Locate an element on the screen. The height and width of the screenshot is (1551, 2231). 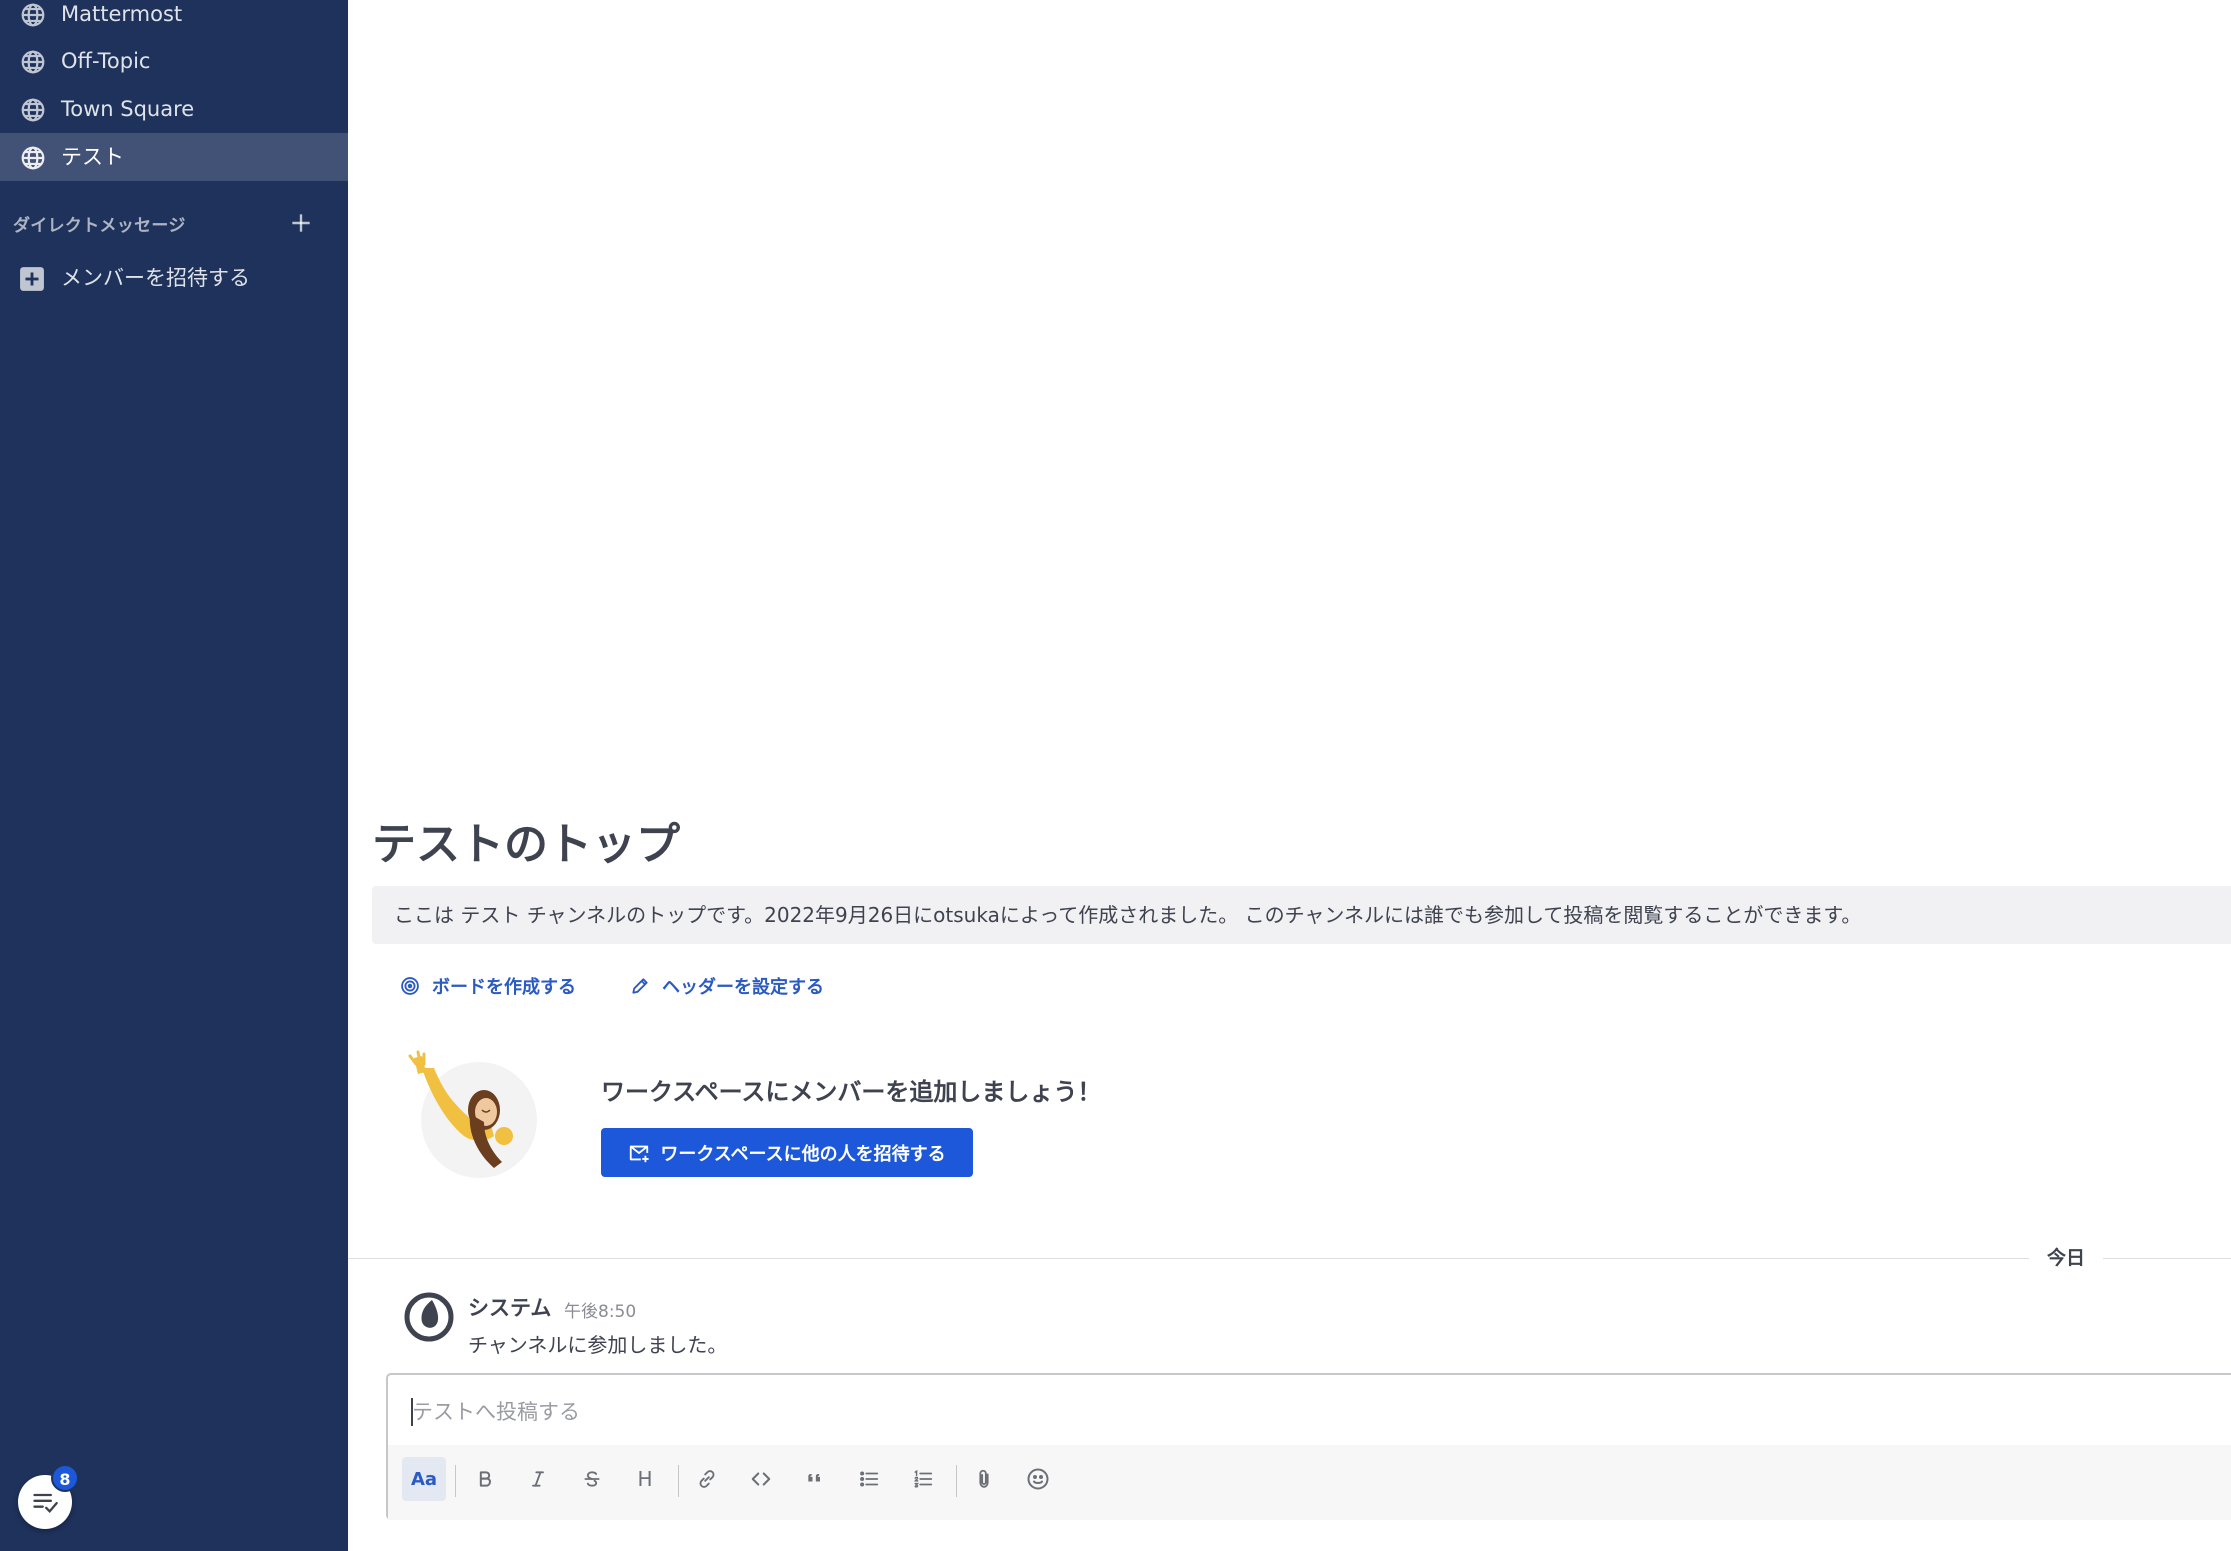
heading-button: H is located at coordinates (645, 1479).